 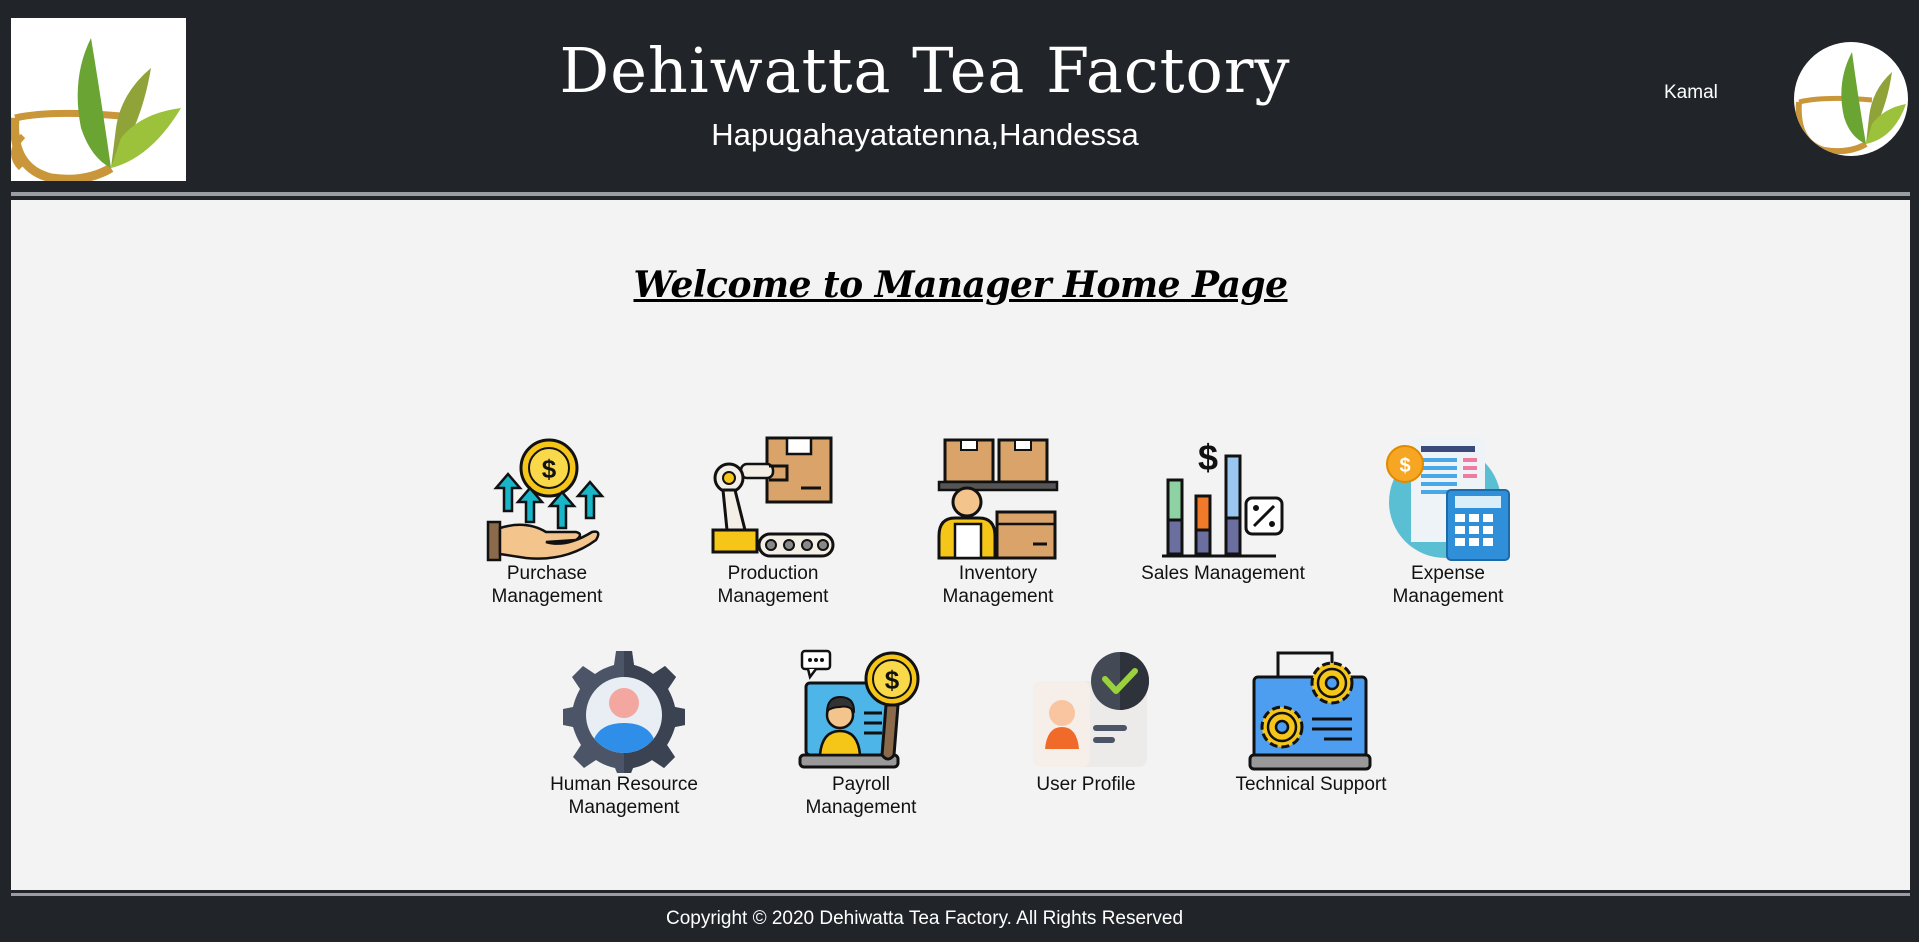 I want to click on tile-expense-management: $ Expense Management, so click(x=1448, y=522).